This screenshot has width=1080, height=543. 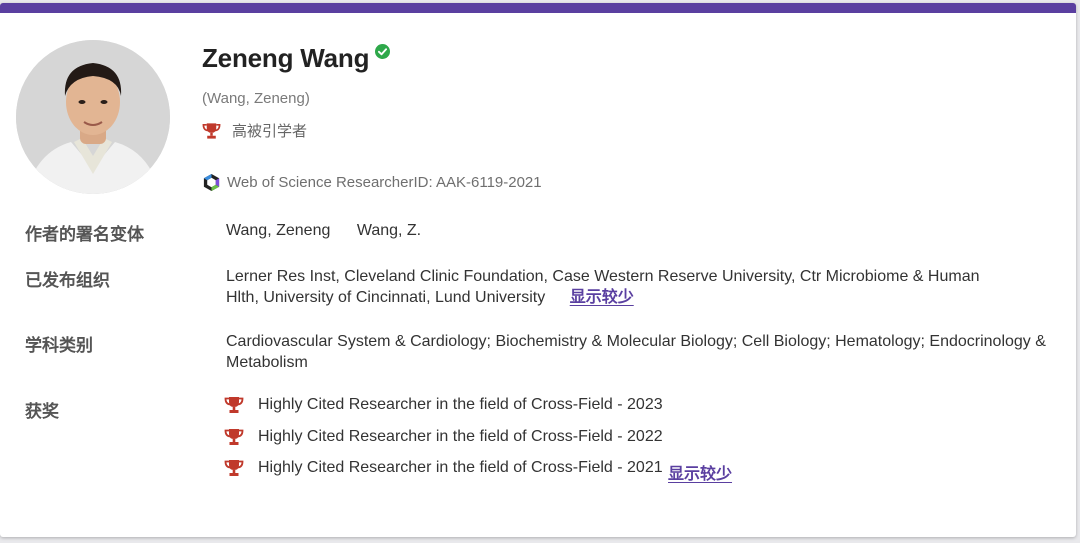 I want to click on organization-item: Lund University, so click(x=490, y=297).